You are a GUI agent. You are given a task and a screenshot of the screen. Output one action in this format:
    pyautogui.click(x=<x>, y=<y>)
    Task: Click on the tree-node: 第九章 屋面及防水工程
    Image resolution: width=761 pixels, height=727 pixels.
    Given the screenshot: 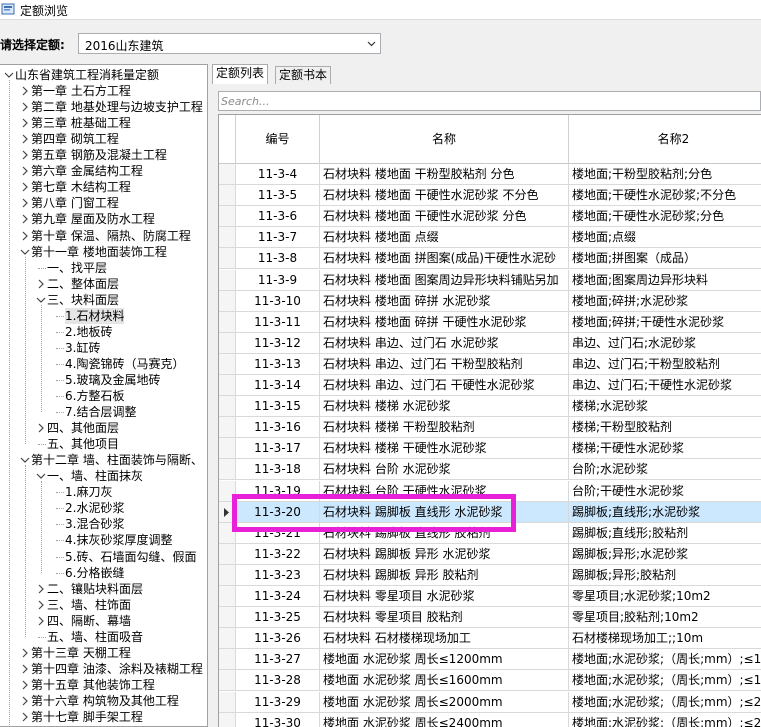 What is the action you would take?
    pyautogui.click(x=103, y=219)
    